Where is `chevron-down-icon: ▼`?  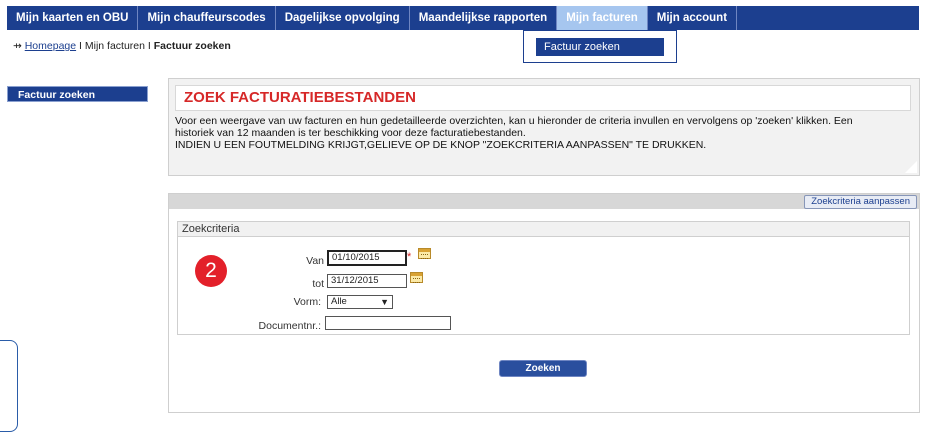
chevron-down-icon: ▼ is located at coordinates (384, 302).